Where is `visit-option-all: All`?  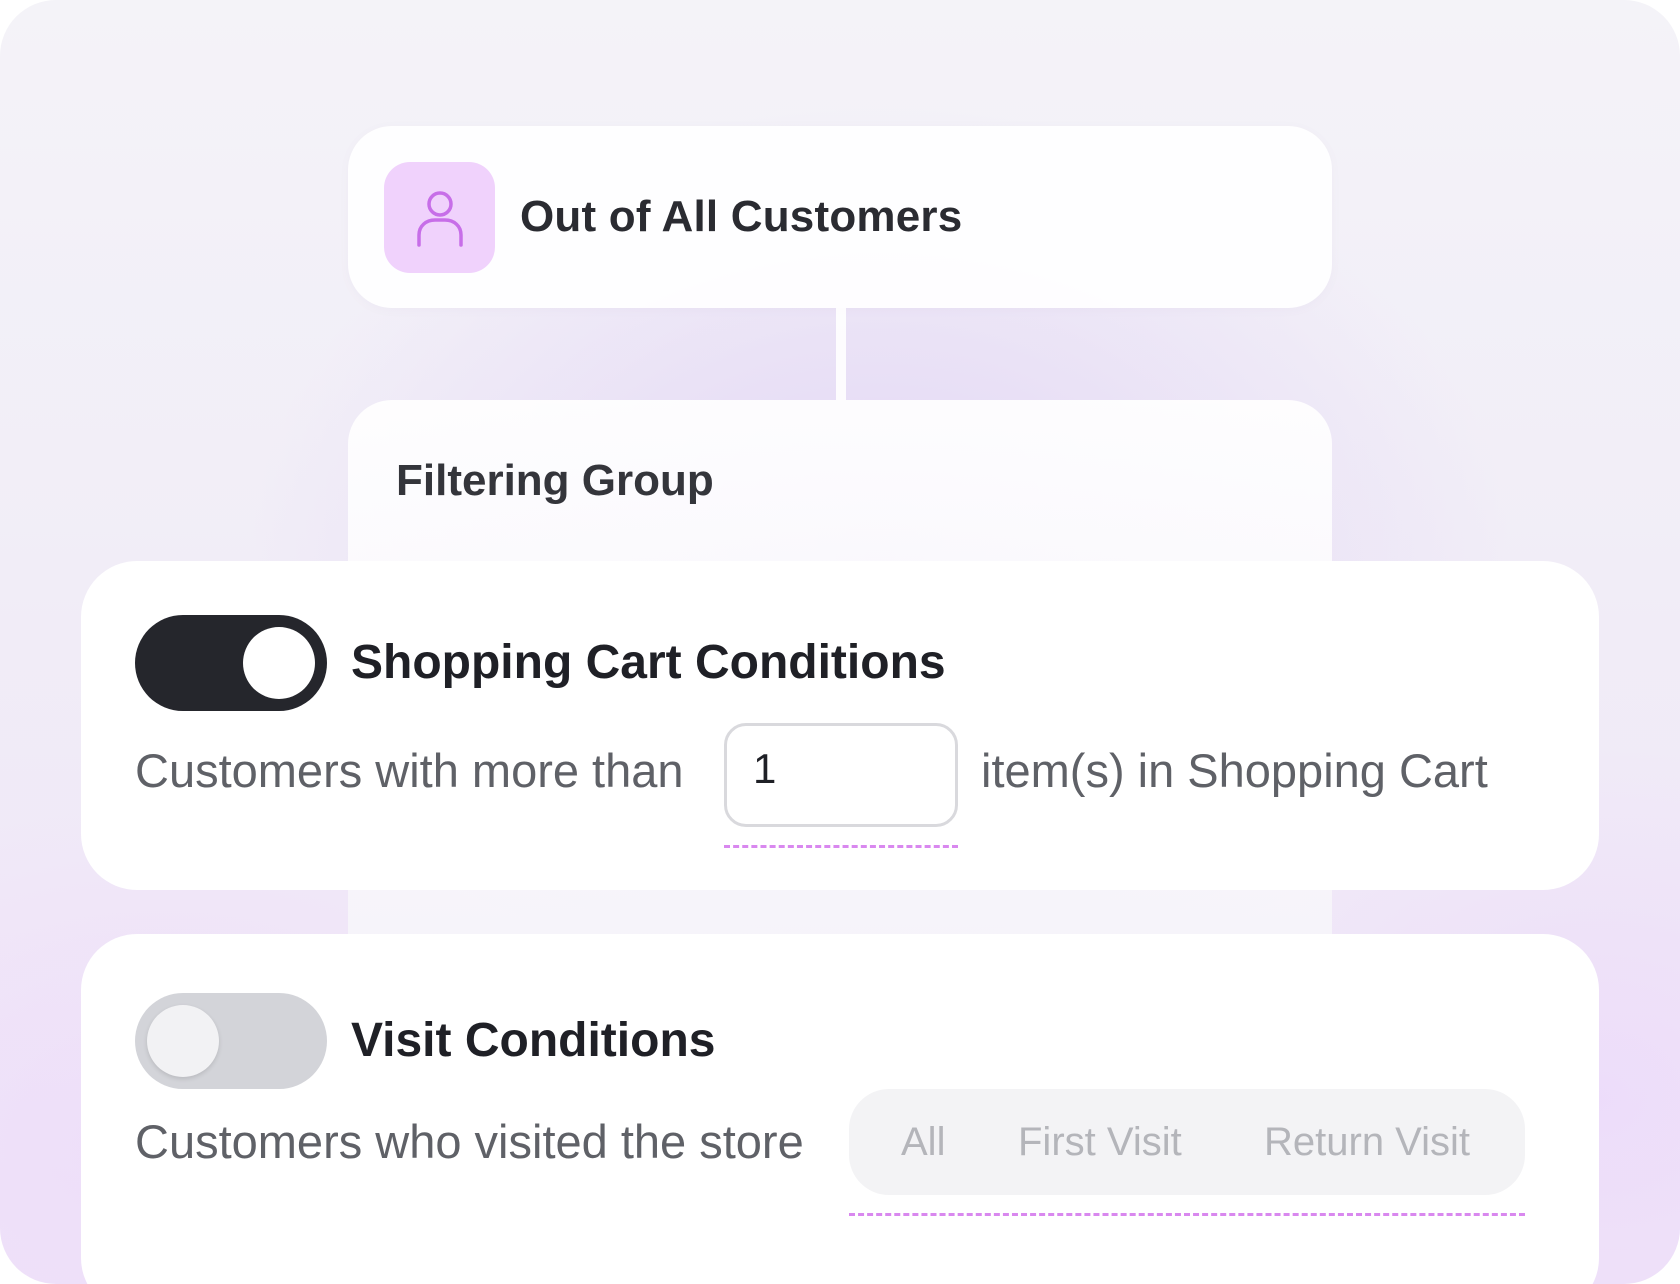
visit-option-all: All is located at coordinates (923, 1142).